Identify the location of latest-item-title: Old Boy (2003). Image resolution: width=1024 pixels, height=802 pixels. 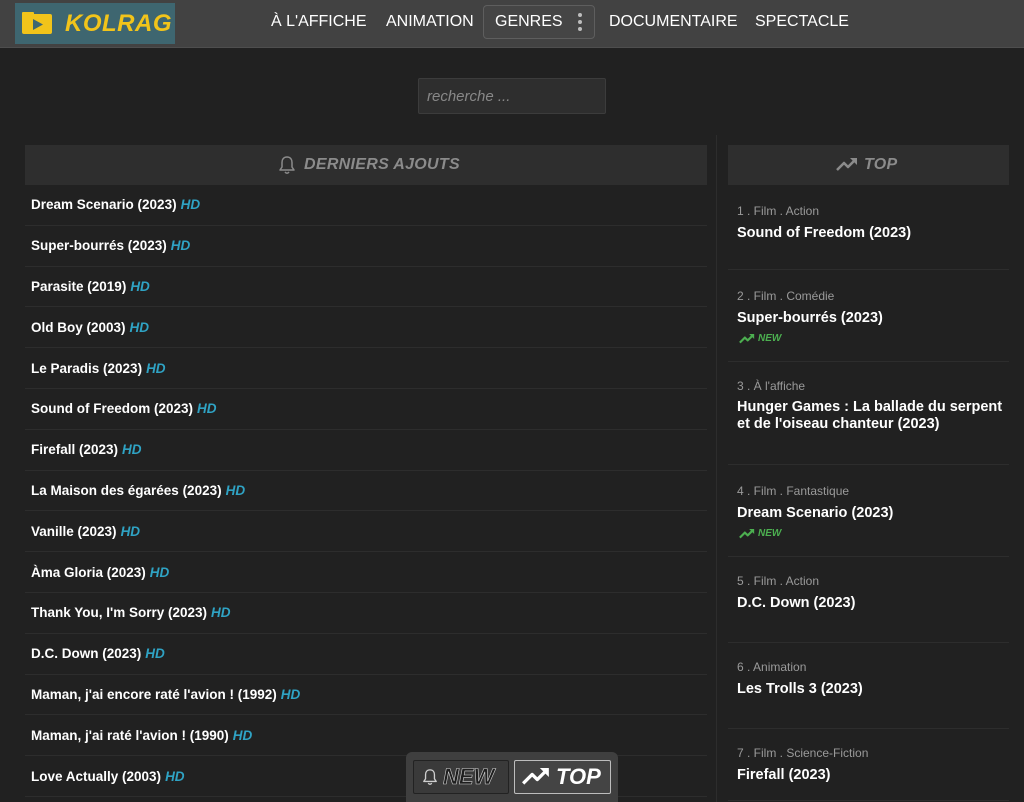
(78, 327).